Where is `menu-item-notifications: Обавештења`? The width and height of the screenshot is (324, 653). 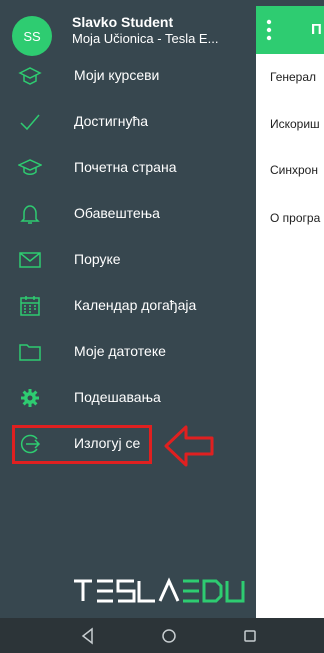
menu-item-notifications: Обавештења is located at coordinates (128, 214).